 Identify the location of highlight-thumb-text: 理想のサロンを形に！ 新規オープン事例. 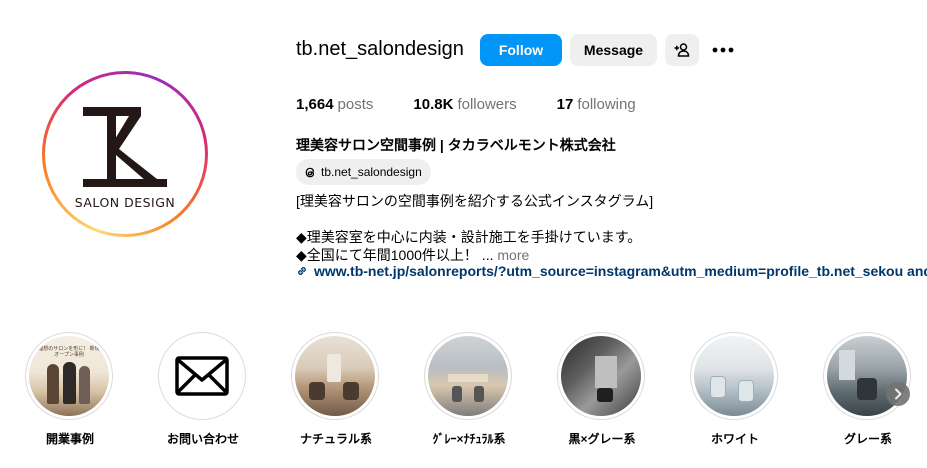
(69, 352).